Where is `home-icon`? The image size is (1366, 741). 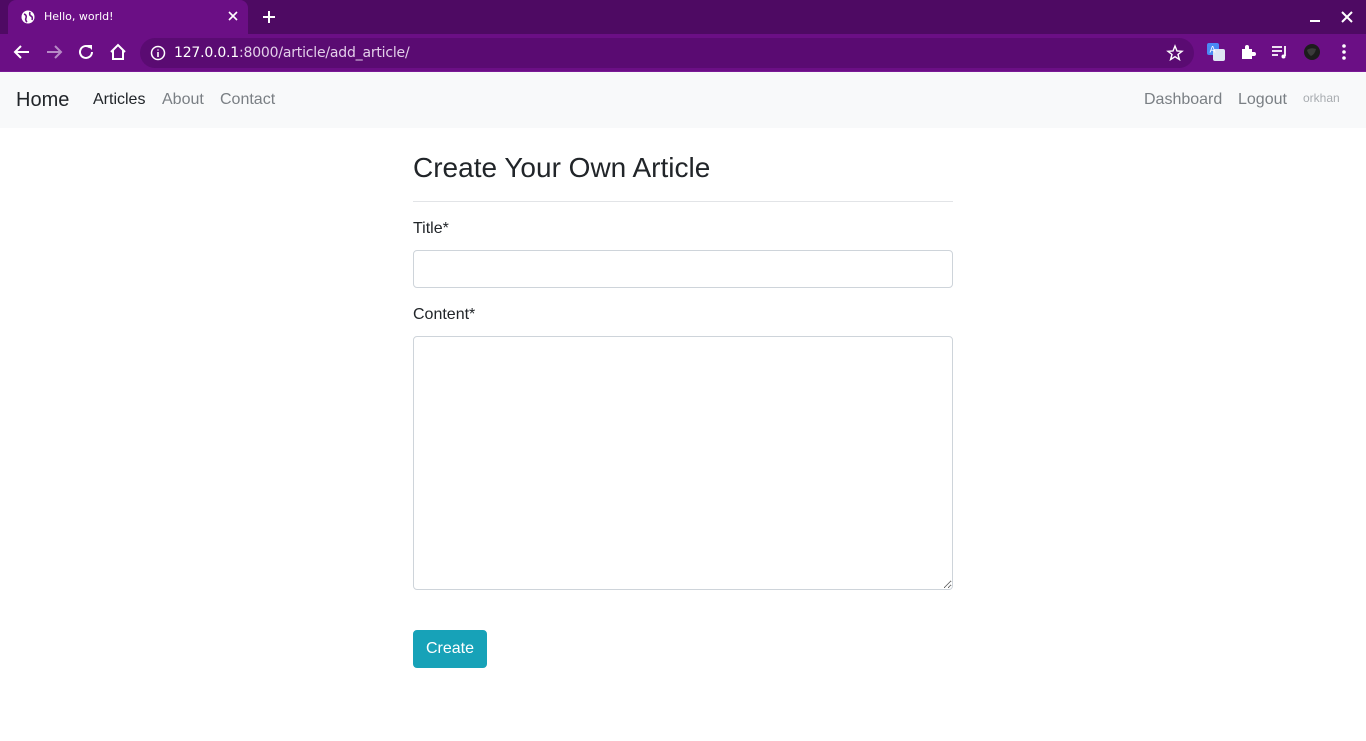 home-icon is located at coordinates (118, 52).